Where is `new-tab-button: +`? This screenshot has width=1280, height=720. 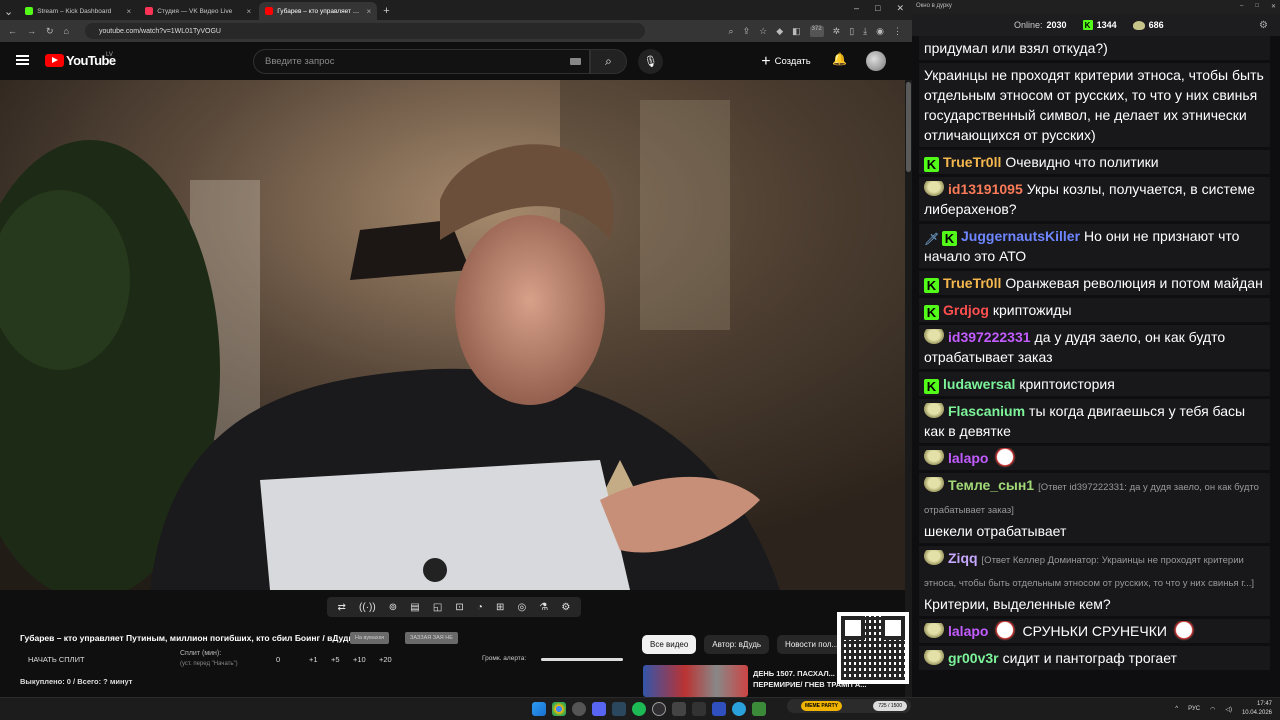 new-tab-button: + is located at coordinates (386, 11).